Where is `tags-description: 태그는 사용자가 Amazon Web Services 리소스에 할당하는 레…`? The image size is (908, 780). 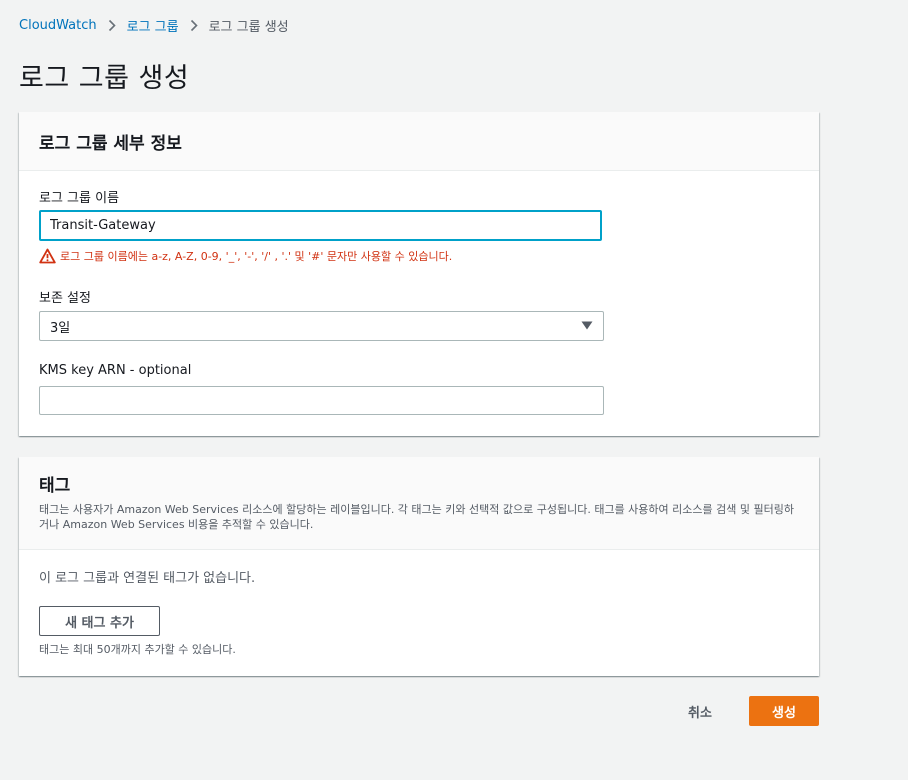 tags-description: 태그는 사용자가 Amazon Web Services 리소스에 할당하는 레… is located at coordinates (416, 517).